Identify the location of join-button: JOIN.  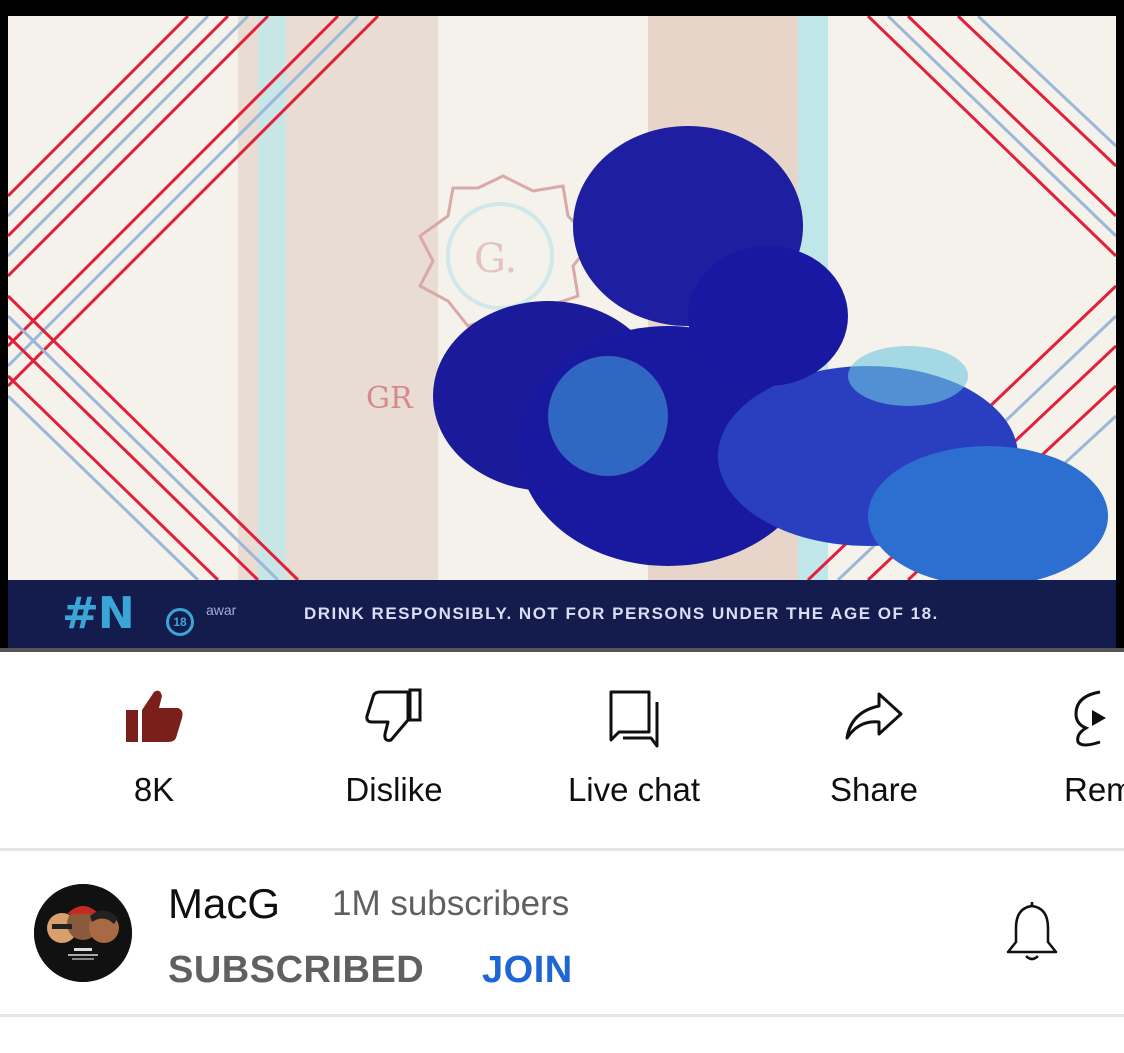
(527, 970).